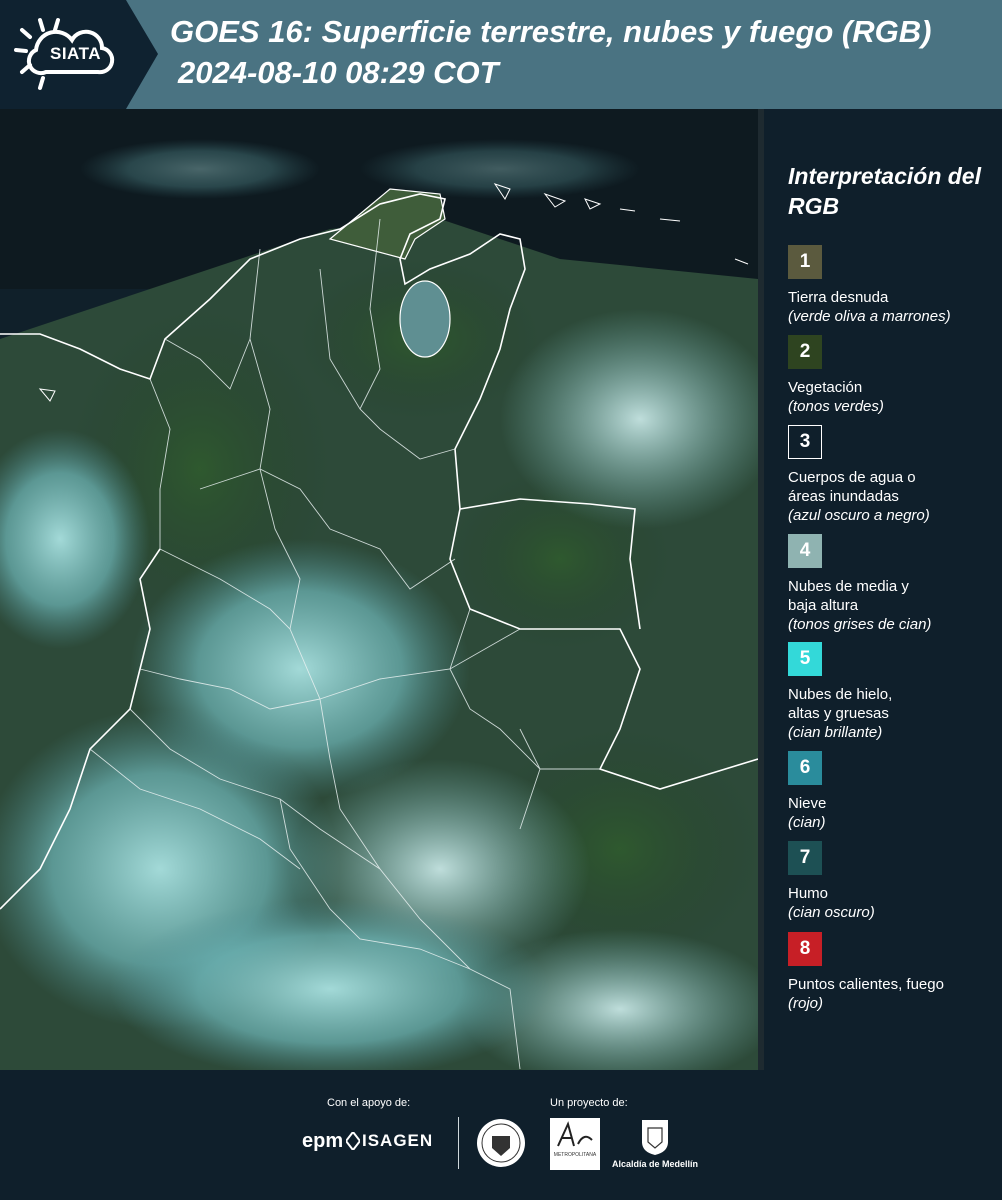 This screenshot has width=1002, height=1200. Describe the element at coordinates (893, 881) in the screenshot. I see `legend-item-7: 7 Humo (cian oscuro)` at that location.